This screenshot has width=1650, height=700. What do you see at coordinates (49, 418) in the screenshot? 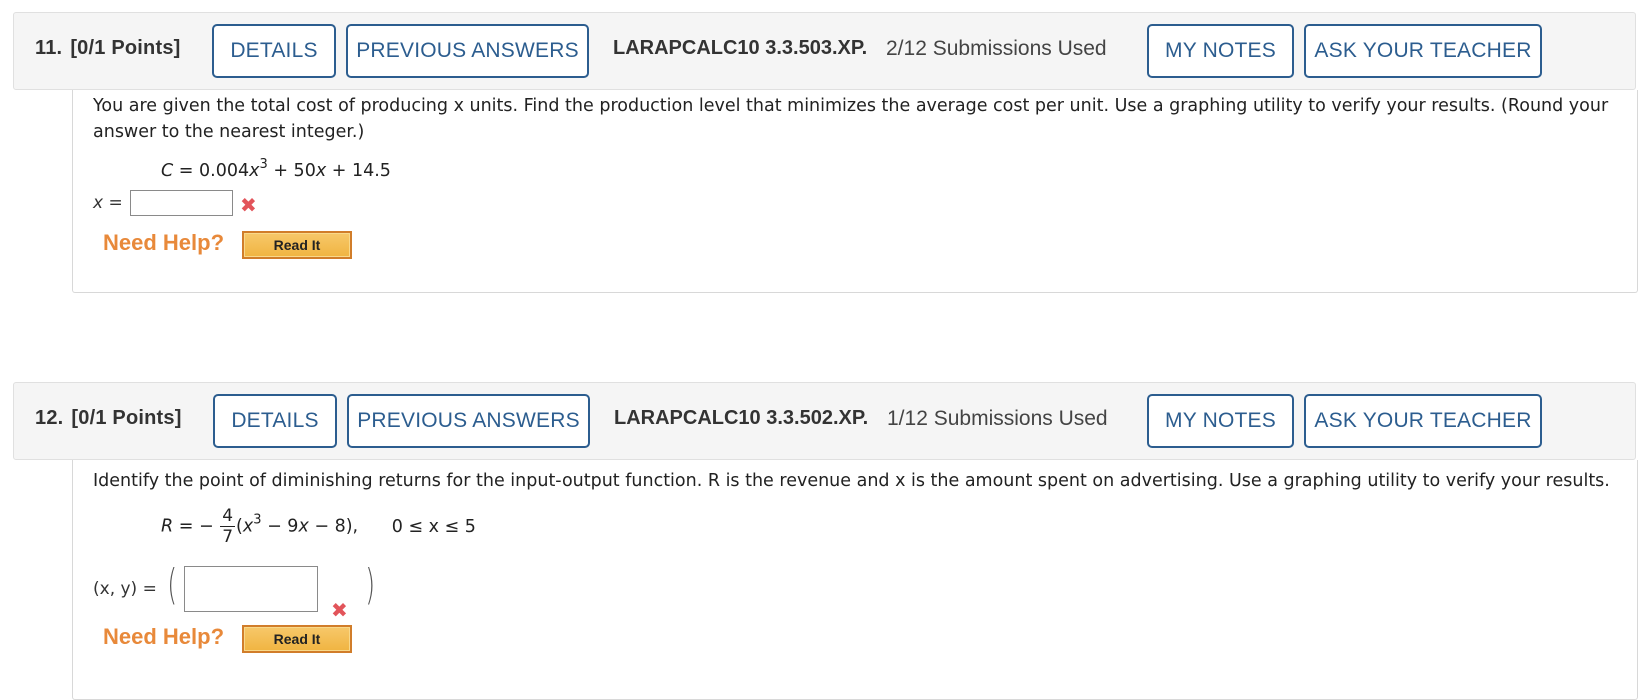
I see `question-number-text: 12.` at bounding box center [49, 418].